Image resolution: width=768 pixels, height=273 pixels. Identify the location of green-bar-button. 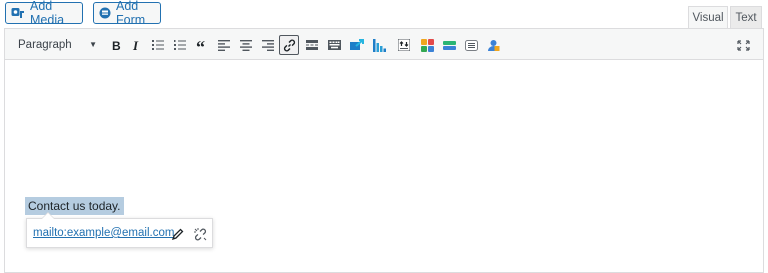
(449, 45).